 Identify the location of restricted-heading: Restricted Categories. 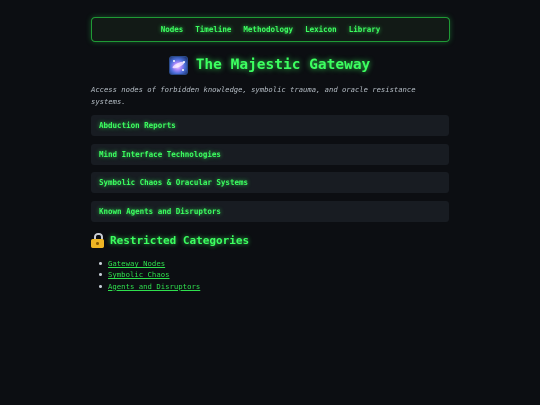
(180, 240).